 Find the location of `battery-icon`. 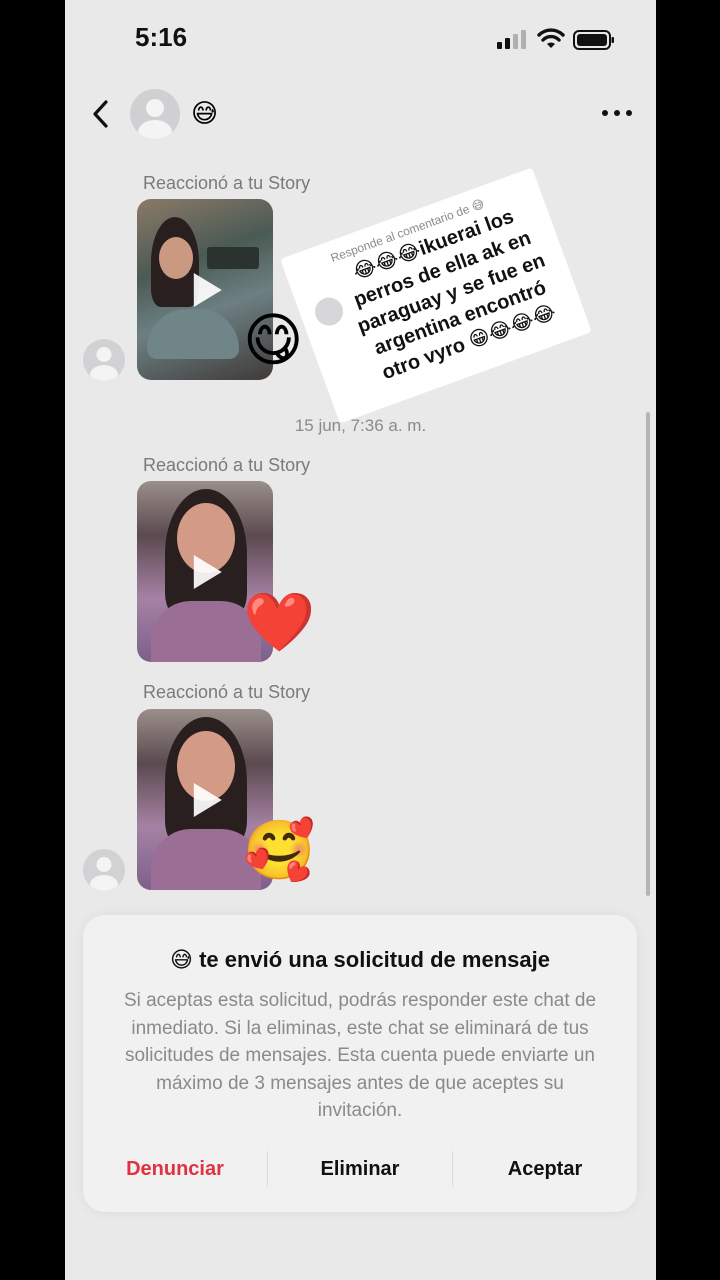

battery-icon is located at coordinates (593, 40).